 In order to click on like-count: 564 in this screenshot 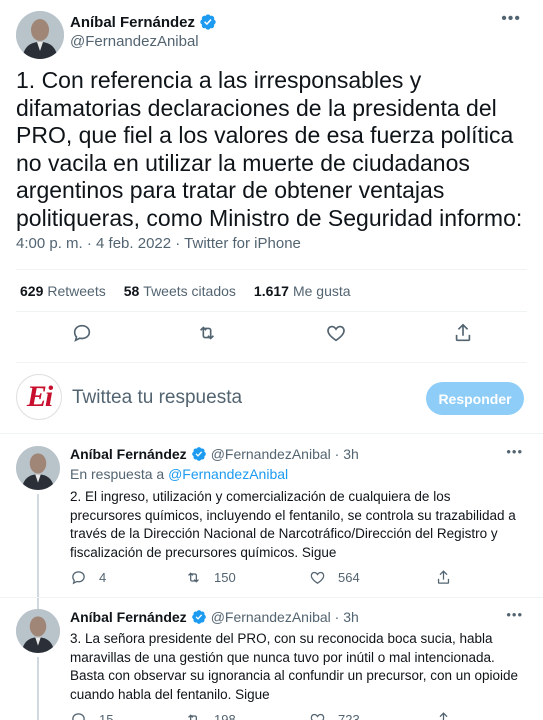, I will do `click(349, 577)`.